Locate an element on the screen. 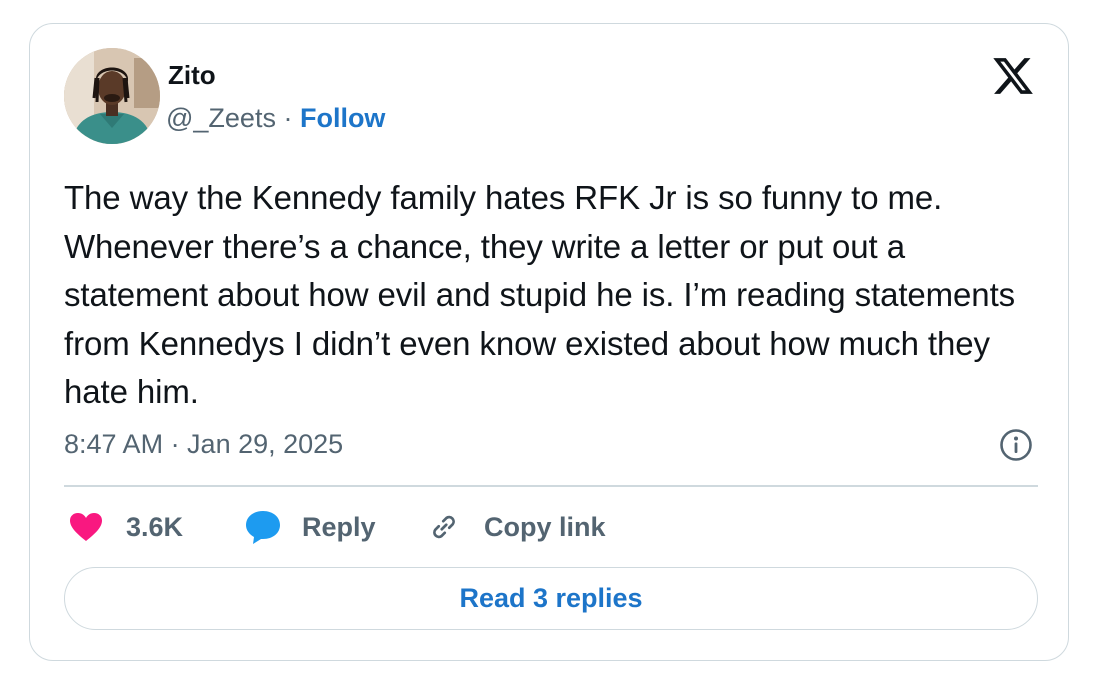 The image size is (1100, 696). author-subline: @_Zeets · Follow is located at coordinates (275, 118).